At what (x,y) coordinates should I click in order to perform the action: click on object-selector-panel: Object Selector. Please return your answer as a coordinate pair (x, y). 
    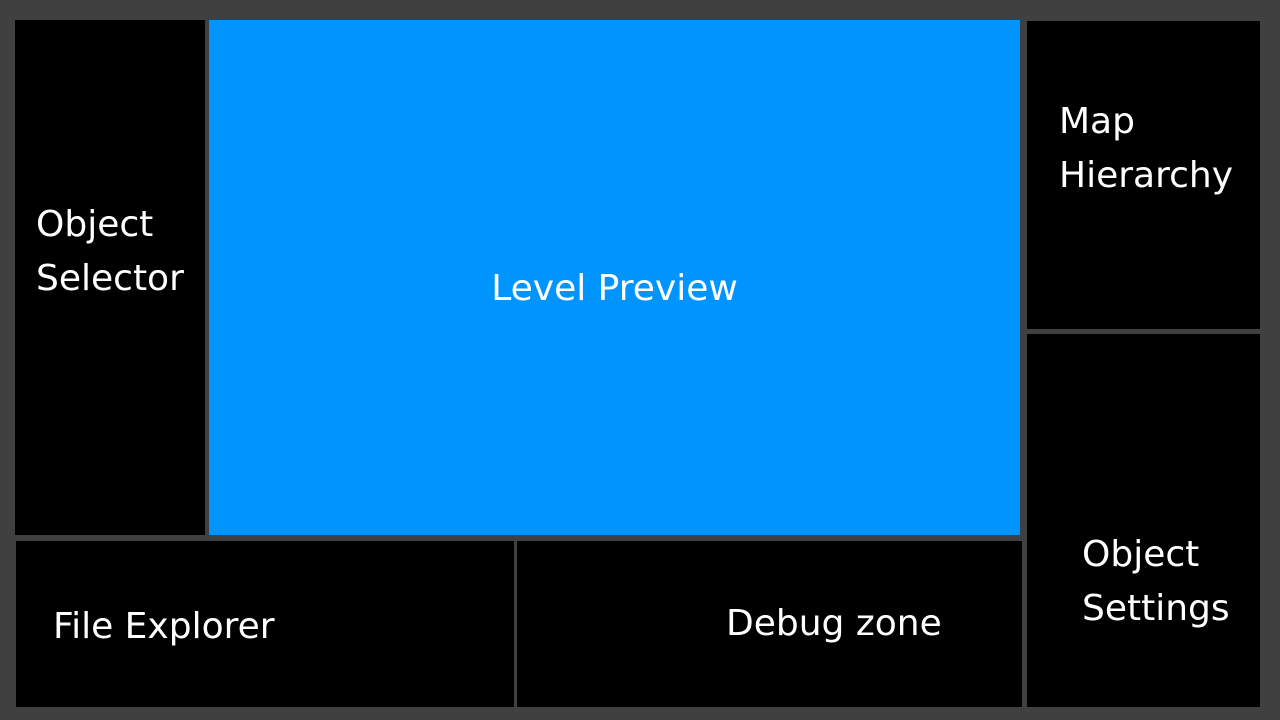
    Looking at the image, I should click on (110, 277).